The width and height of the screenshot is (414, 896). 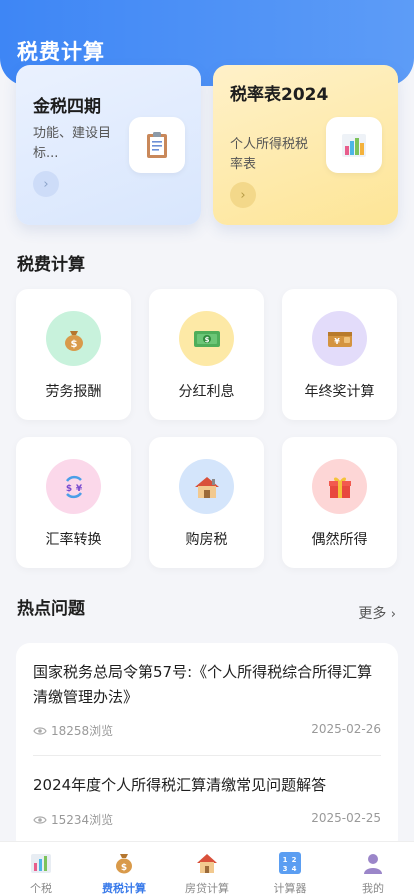 What do you see at coordinates (206, 540) in the screenshot?
I see `calc-item-label: 购房税` at bounding box center [206, 540].